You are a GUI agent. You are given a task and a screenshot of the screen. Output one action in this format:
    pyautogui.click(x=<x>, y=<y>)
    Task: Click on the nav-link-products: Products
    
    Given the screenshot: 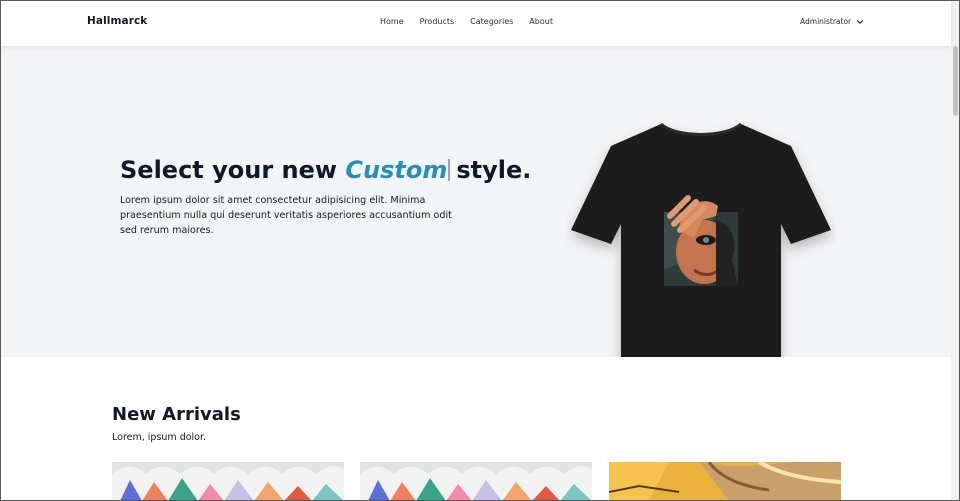 What is the action you would take?
    pyautogui.click(x=437, y=21)
    